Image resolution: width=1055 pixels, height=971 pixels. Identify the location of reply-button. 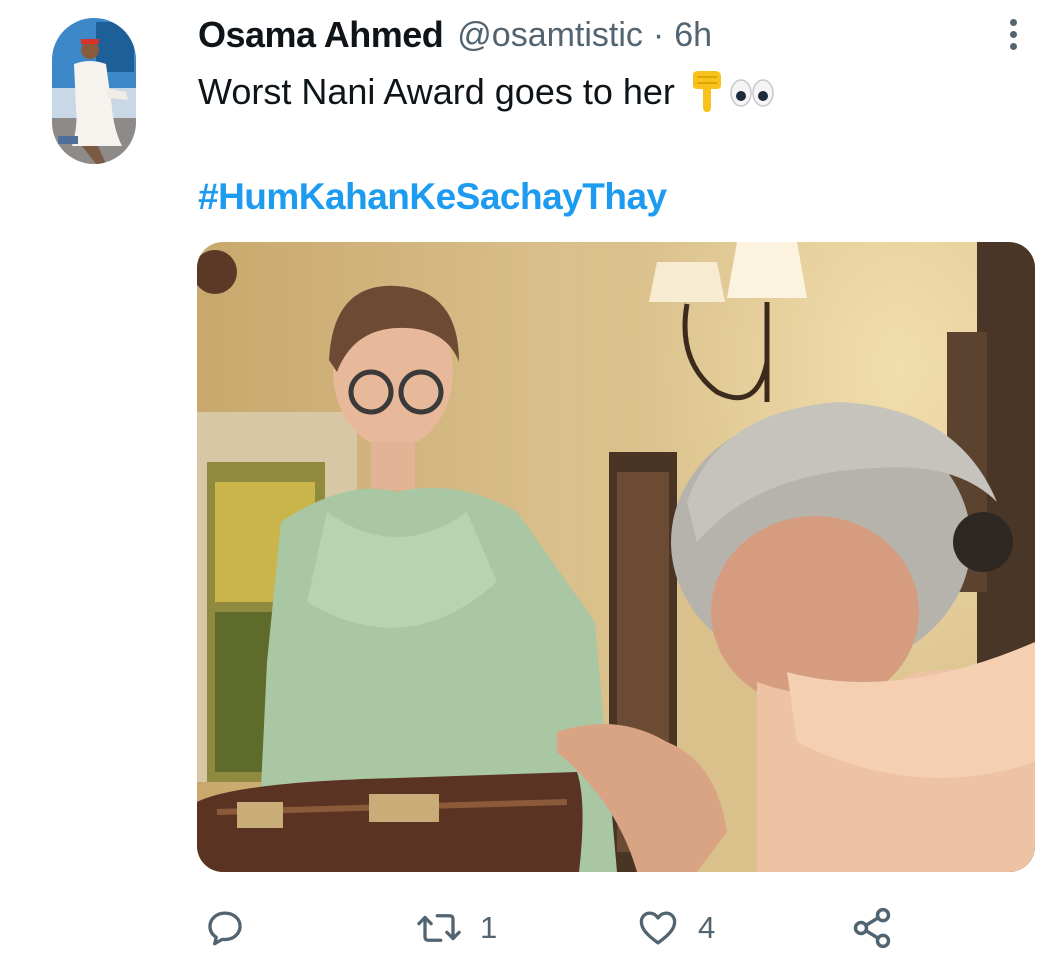
(234, 928).